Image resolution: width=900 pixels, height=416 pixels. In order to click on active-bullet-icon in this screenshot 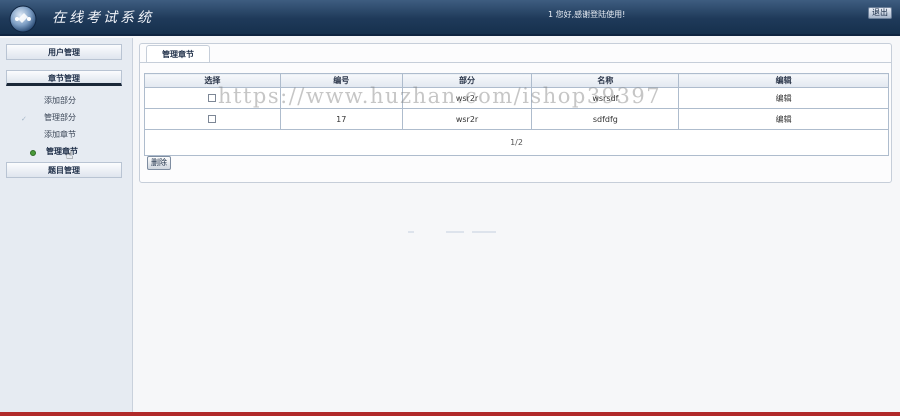, I will do `click(33, 153)`.